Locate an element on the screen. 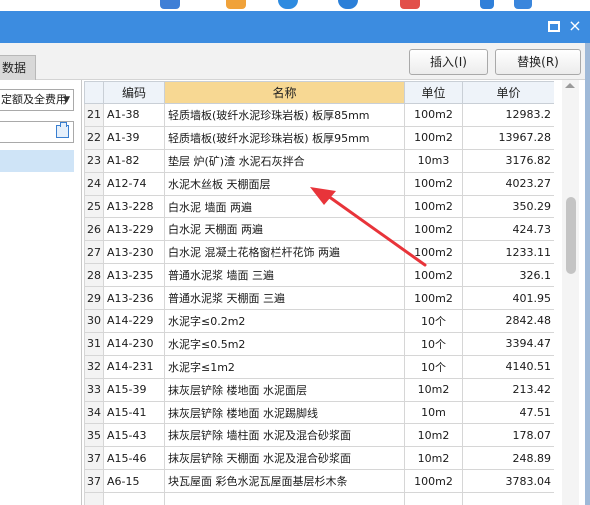  table-row: 34 A15-41 抹灰层铲除 楼地面 水泥踢脚线 10m 47.51 is located at coordinates (319, 412).